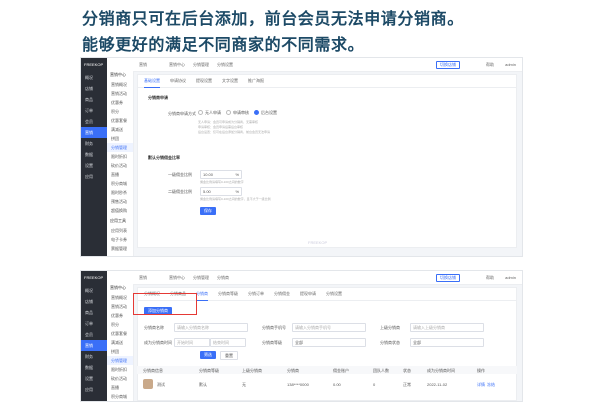  Describe the element at coordinates (256, 81) in the screenshot. I see `panel-tab: 推广海报` at that location.